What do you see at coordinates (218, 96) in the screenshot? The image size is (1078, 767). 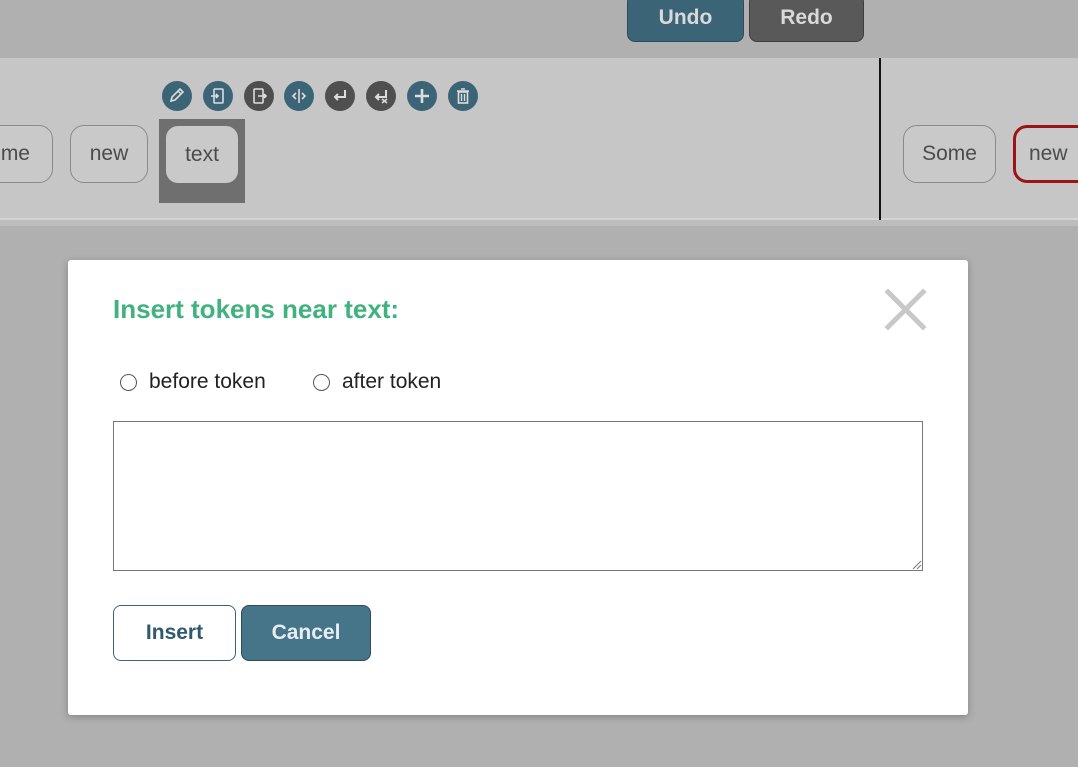 I see `merge-left-icon` at bounding box center [218, 96].